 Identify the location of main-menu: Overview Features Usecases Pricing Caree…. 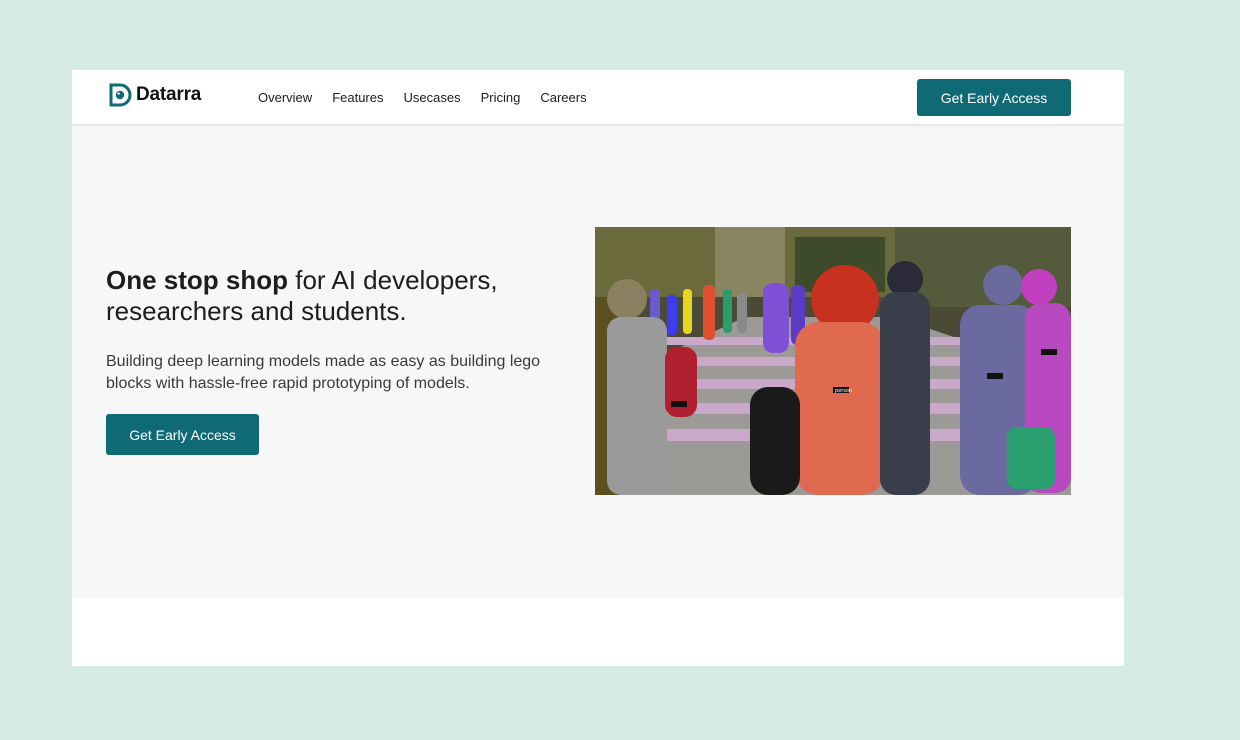
(432, 97).